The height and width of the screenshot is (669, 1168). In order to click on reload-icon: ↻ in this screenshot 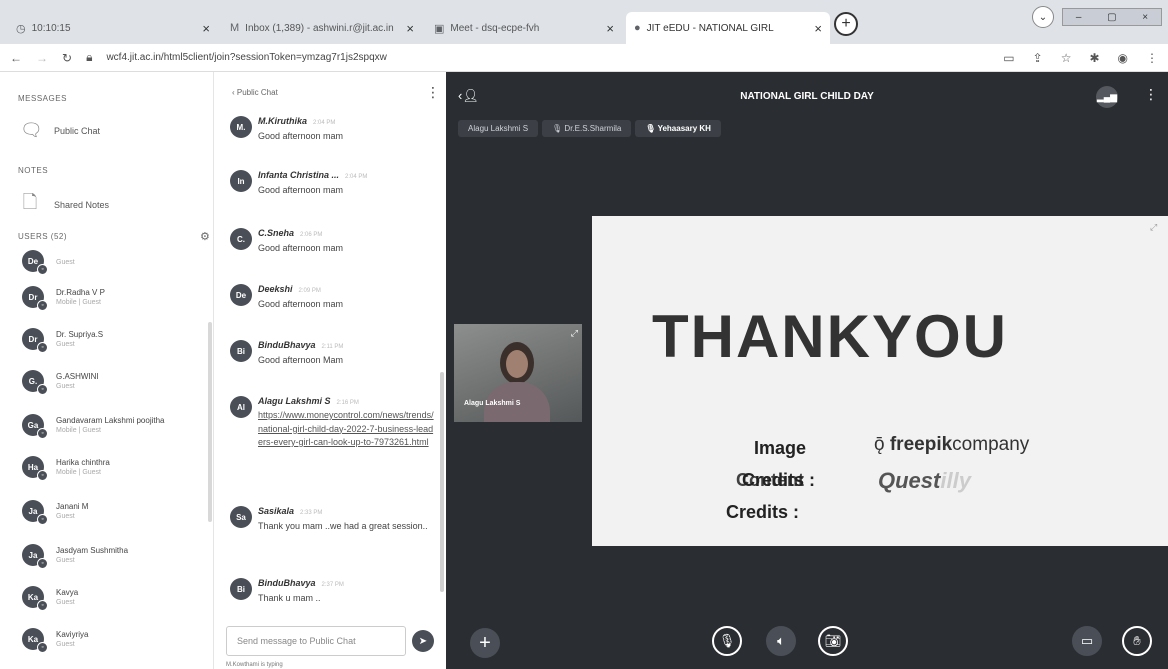, I will do `click(67, 58)`.